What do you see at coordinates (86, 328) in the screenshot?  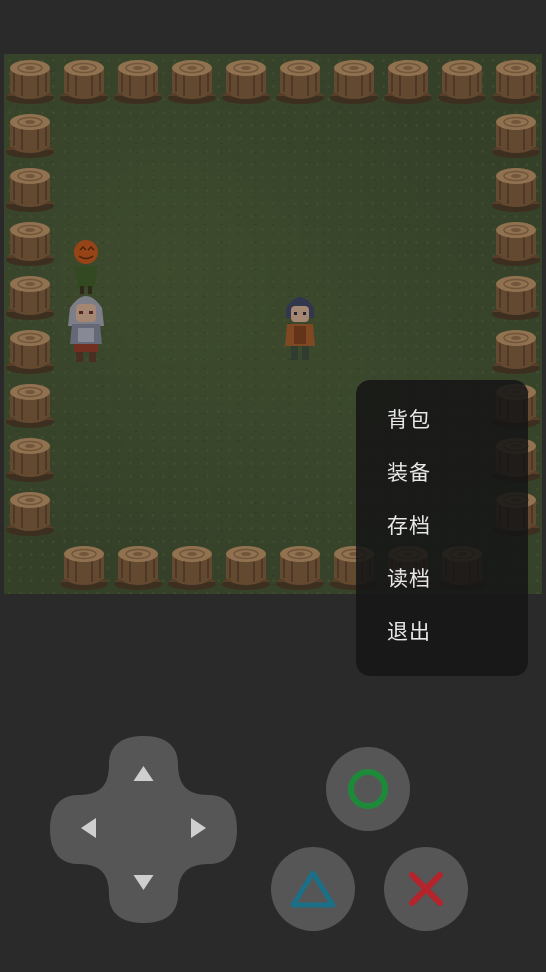 I see `silver-hair-npc` at bounding box center [86, 328].